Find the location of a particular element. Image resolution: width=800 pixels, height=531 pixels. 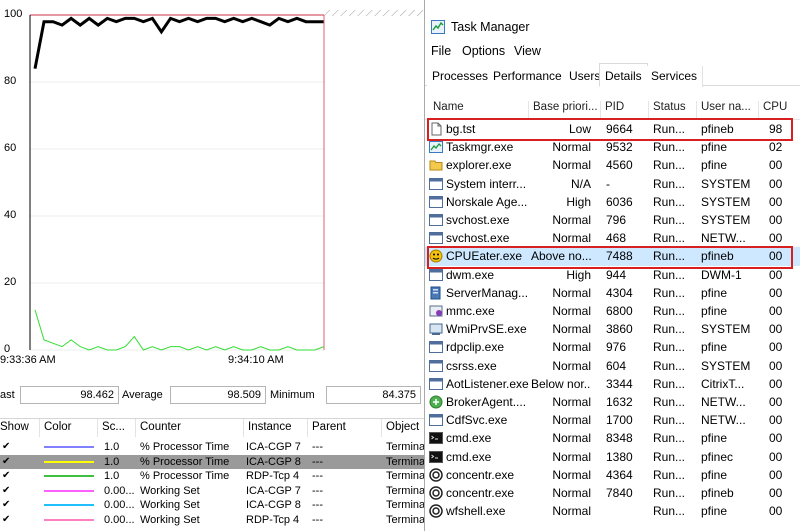

menu-view: View is located at coordinates (527, 51).